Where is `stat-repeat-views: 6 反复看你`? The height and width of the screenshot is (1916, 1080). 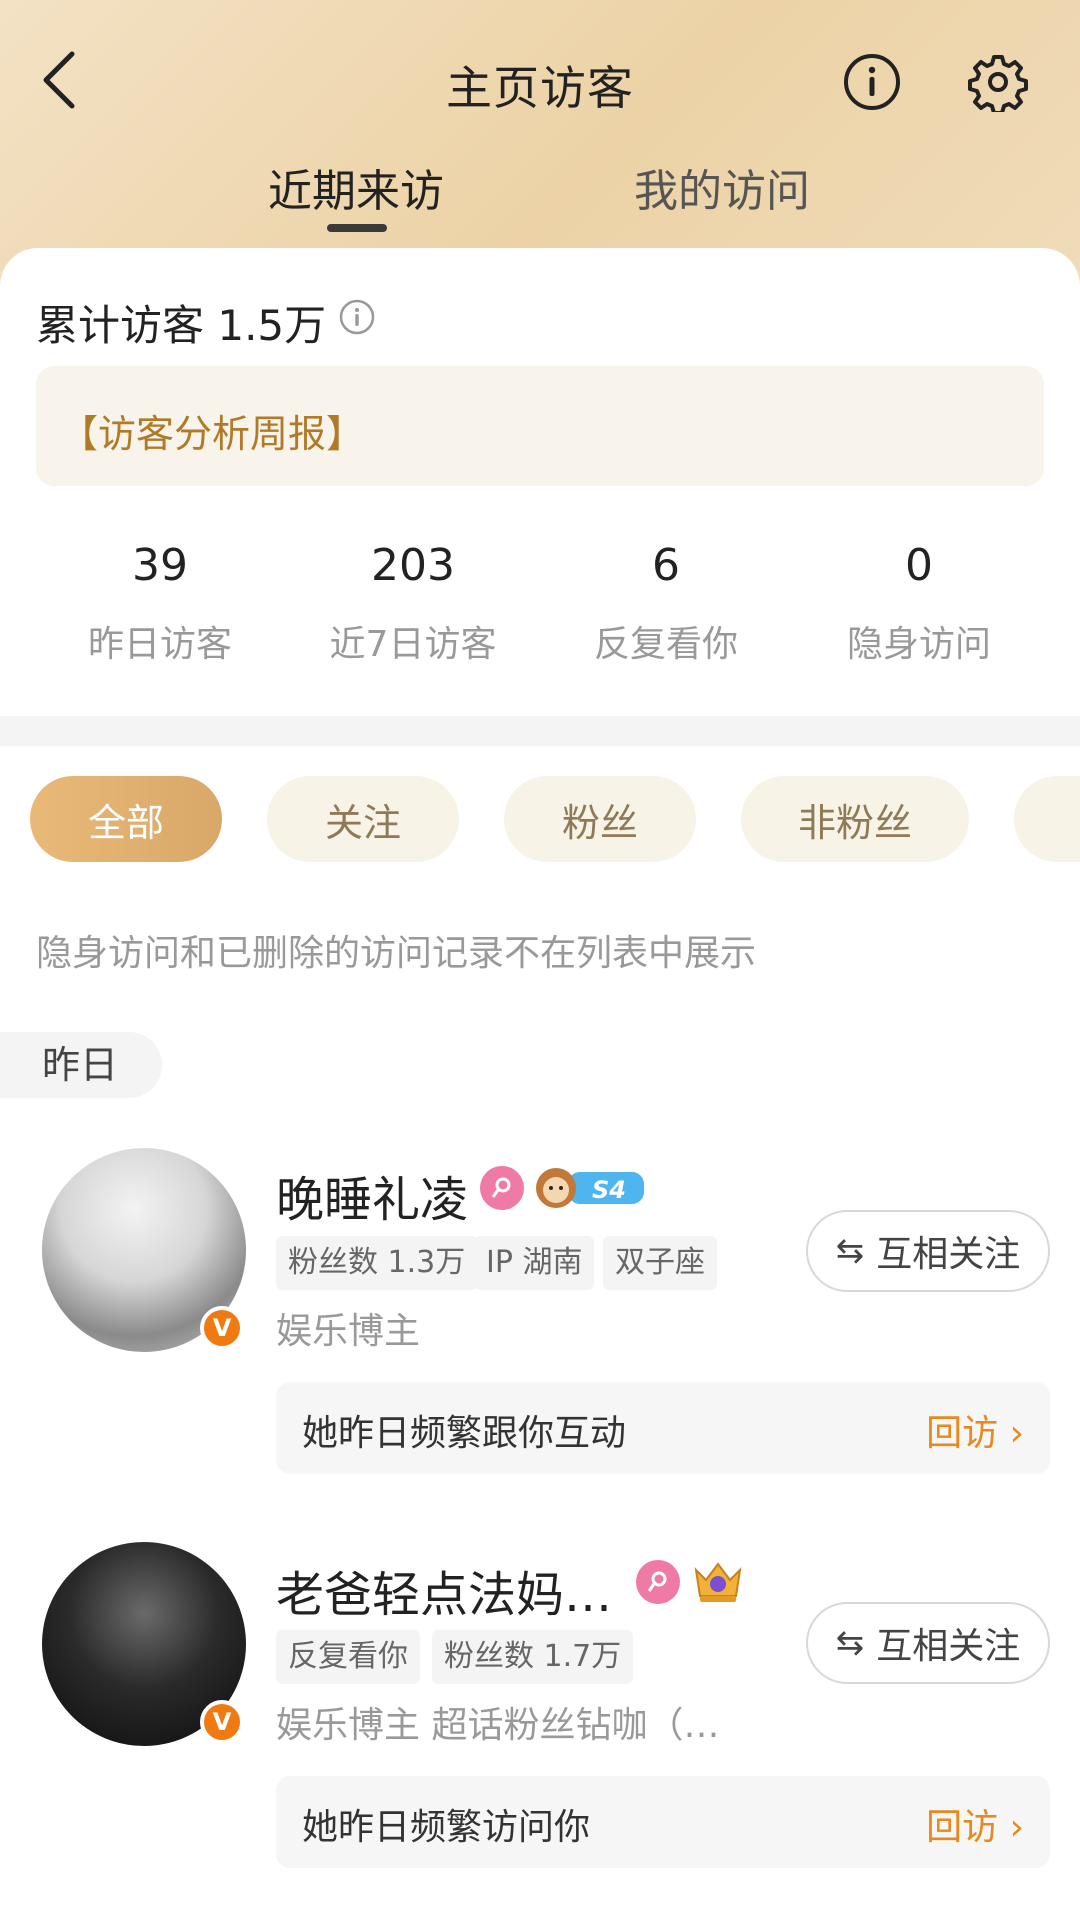 stat-repeat-views: 6 反复看你 is located at coordinates (666, 603).